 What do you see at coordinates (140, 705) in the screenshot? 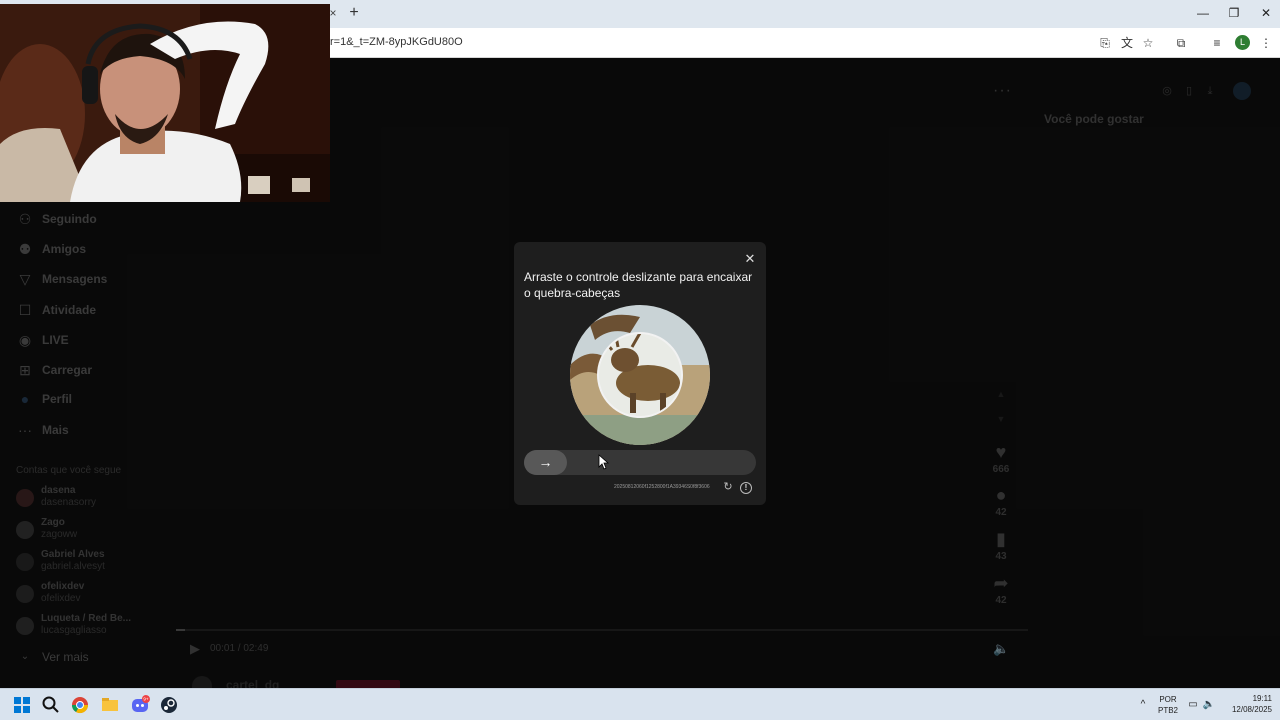
I see `discord-icon: 9+` at bounding box center [140, 705].